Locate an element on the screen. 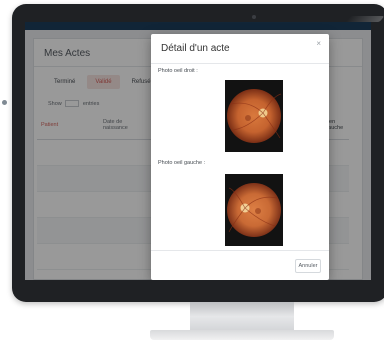 Image resolution: width=384 pixels, height=341 pixels. left-eye-label: Photo oeil gauche : is located at coordinates (182, 163).